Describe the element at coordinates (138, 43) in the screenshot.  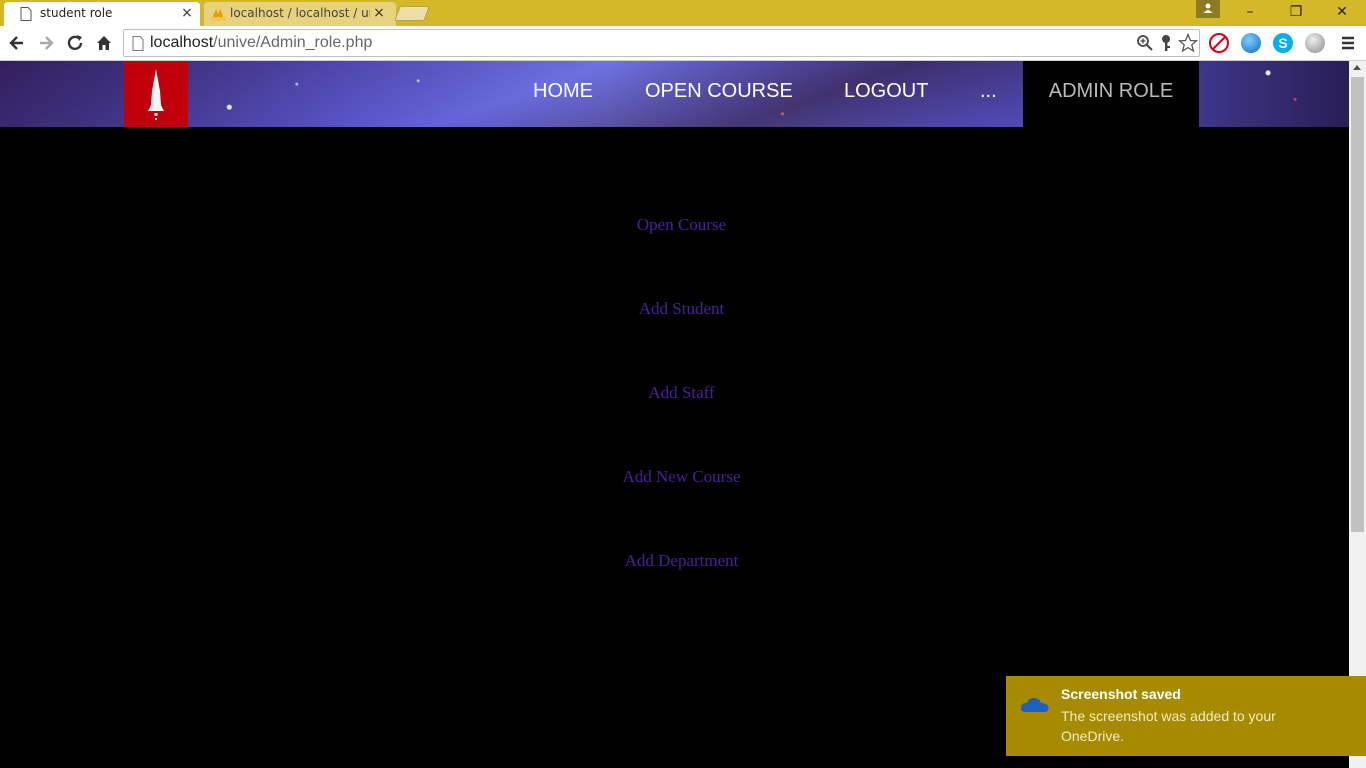
I see `page-icon` at that location.